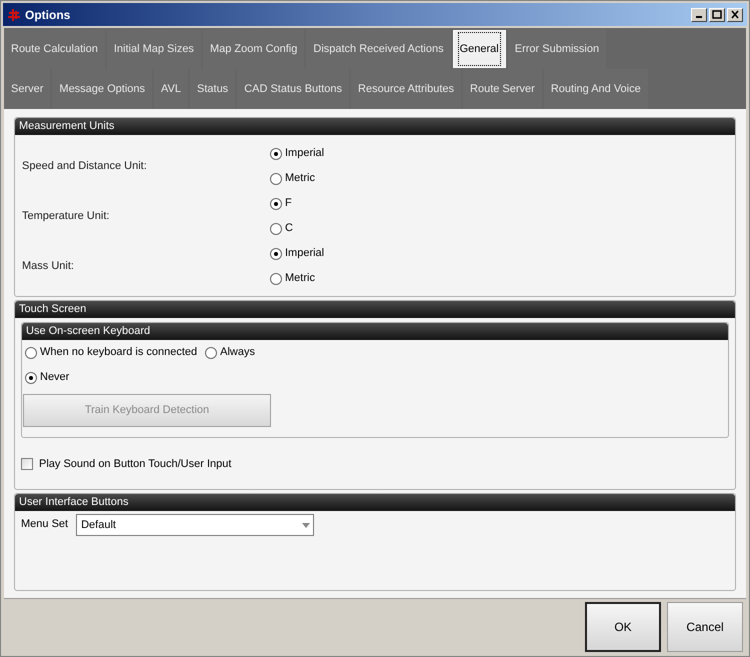 The height and width of the screenshot is (657, 750). Describe the element at coordinates (55, 378) in the screenshot. I see `radio-label: Never` at that location.